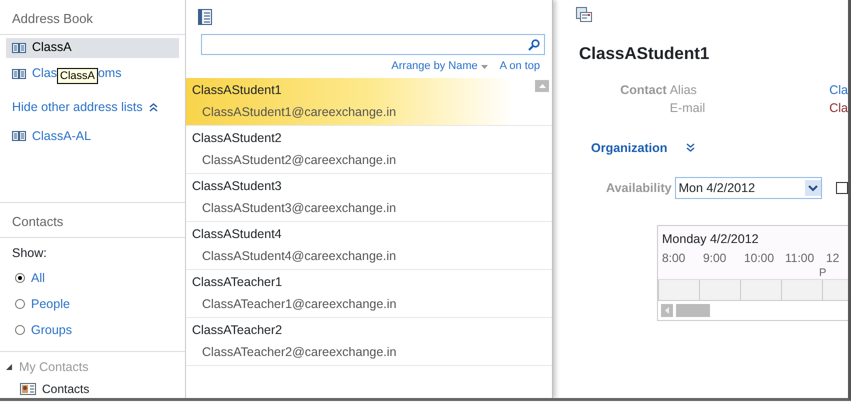 Image resolution: width=851 pixels, height=402 pixels. Describe the element at coordinates (299, 304) in the screenshot. I see `contact-email: ClassATeacher1@careexchange.in` at that location.